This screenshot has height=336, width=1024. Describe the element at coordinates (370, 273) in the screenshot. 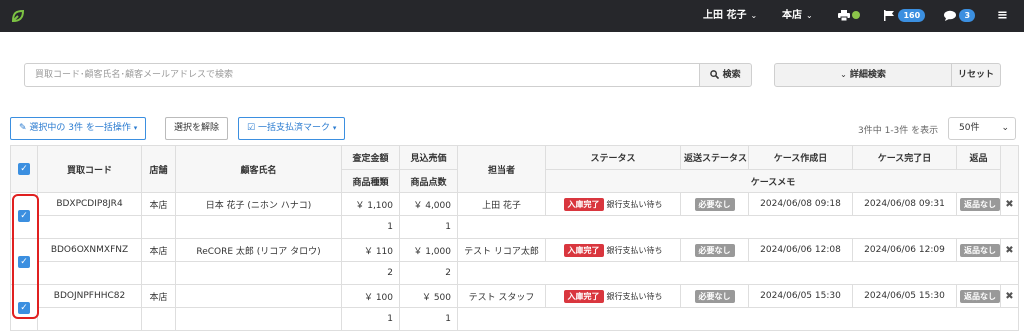

I see `types-cell: 2` at that location.